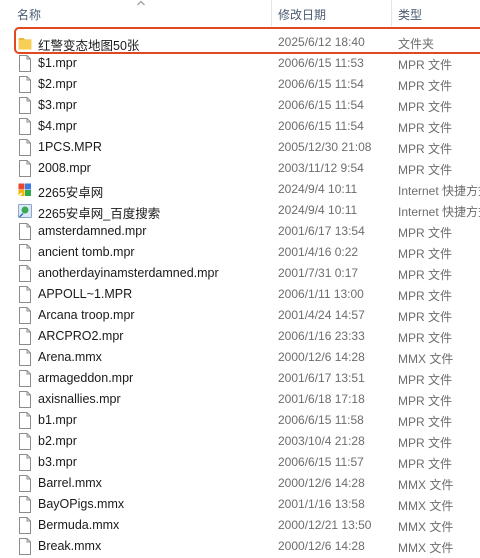 The image size is (480, 558). What do you see at coordinates (86, 252) in the screenshot?
I see `file-name: ancient tomb.mpr` at bounding box center [86, 252].